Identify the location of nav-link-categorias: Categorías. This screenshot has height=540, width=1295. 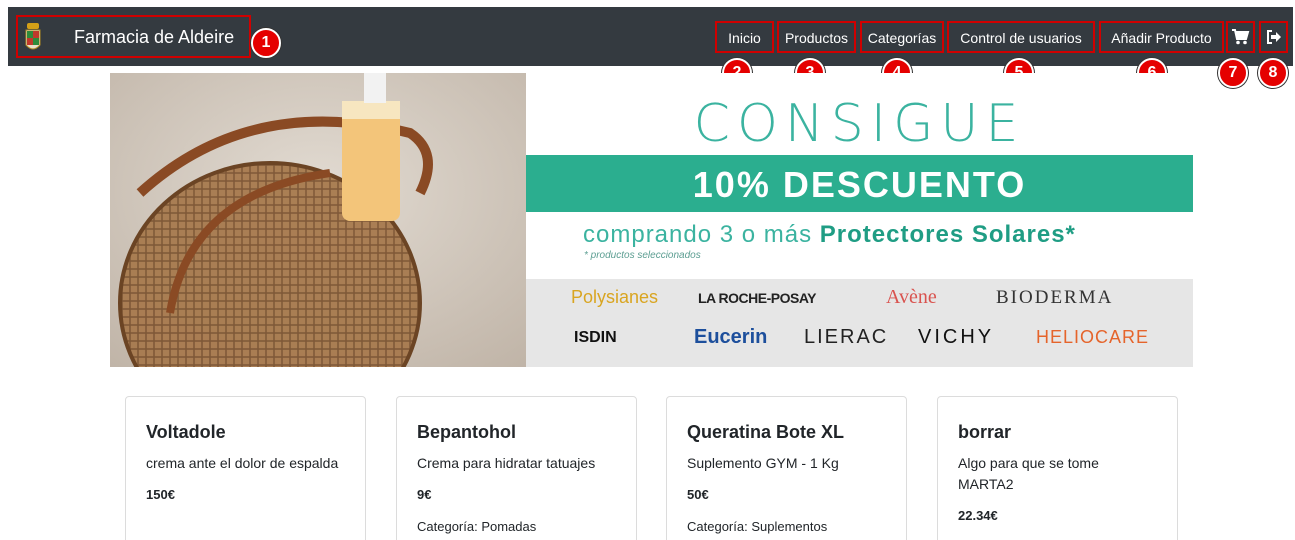
(902, 37).